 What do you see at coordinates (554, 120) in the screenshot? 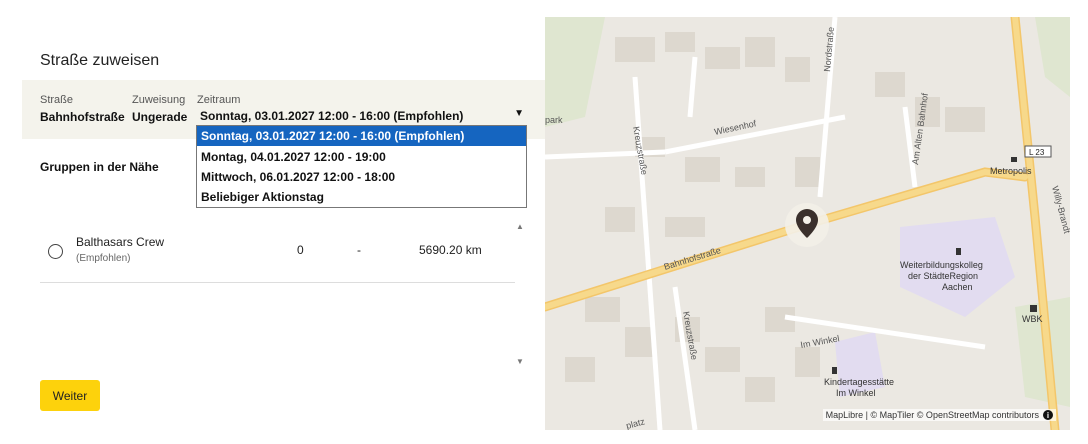
I see `map-label: park` at bounding box center [554, 120].